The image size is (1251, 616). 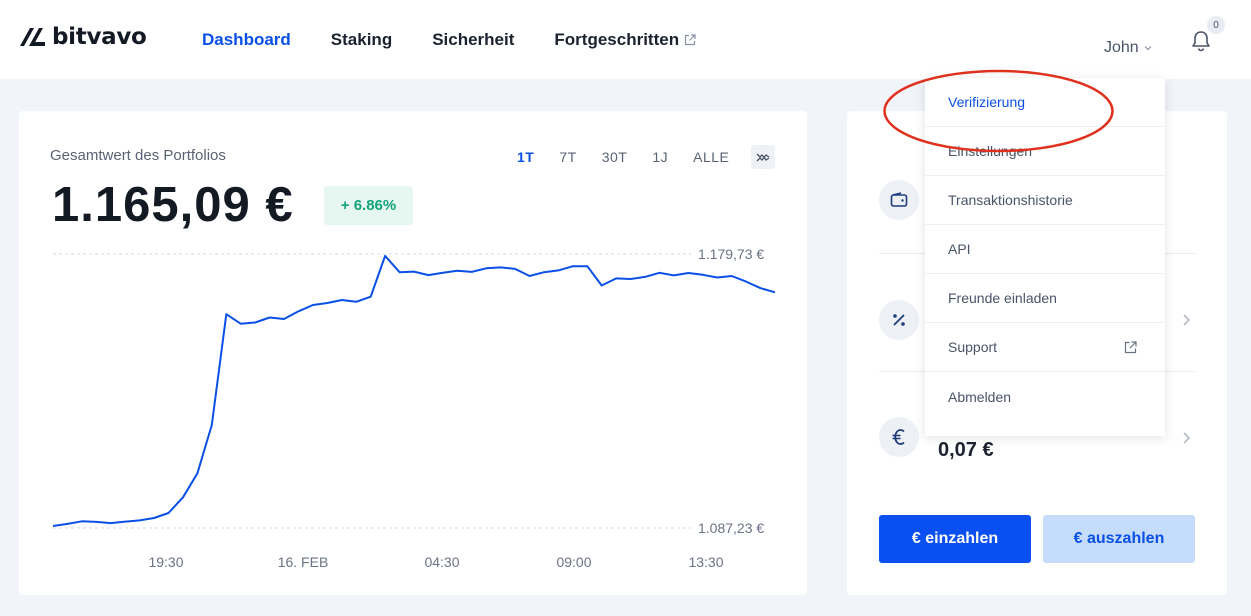 I want to click on percent-icon, so click(x=899, y=320).